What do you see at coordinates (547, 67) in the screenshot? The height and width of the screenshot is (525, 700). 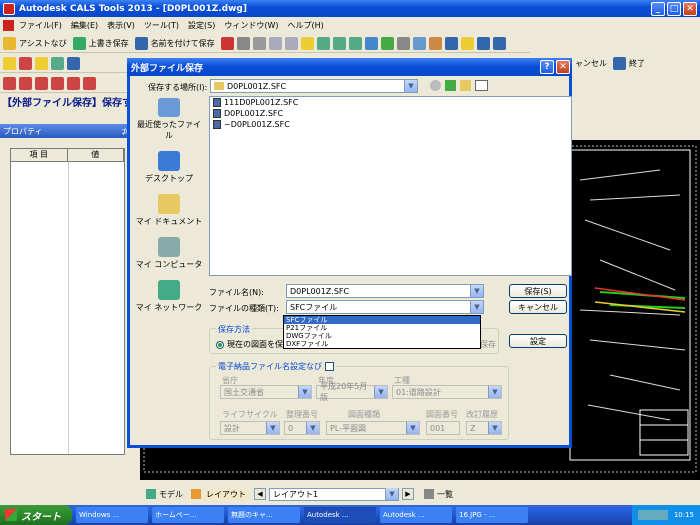 I see `dialog-help-button: ?` at bounding box center [547, 67].